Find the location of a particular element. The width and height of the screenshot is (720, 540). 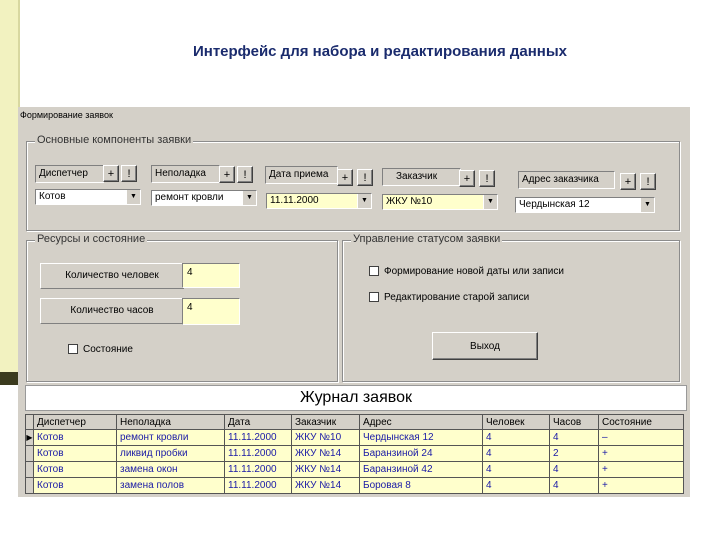

date-label: Дата приема is located at coordinates (301, 175).